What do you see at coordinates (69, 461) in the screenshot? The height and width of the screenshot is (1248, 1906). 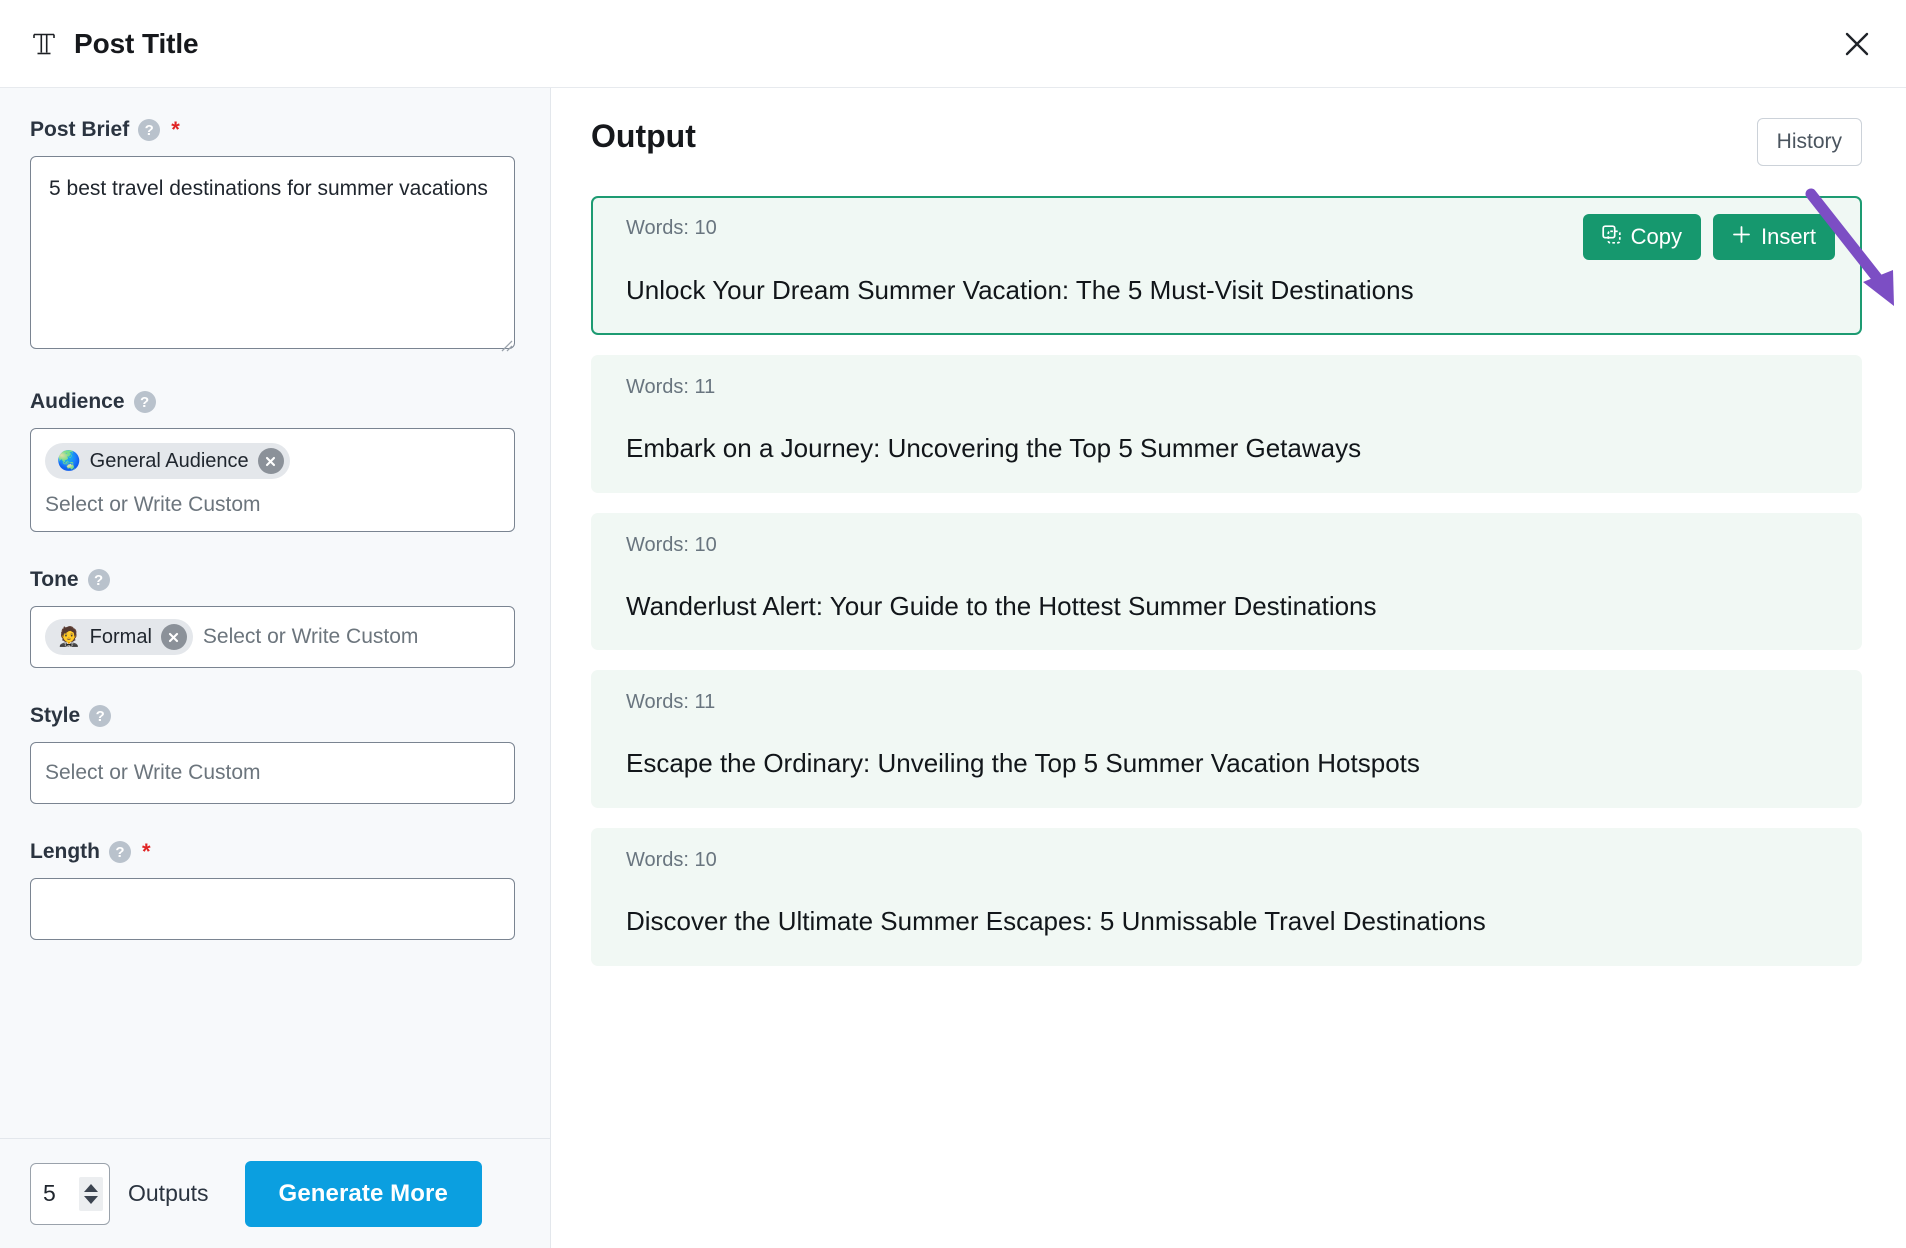 I see `globe-icon: 🌏` at bounding box center [69, 461].